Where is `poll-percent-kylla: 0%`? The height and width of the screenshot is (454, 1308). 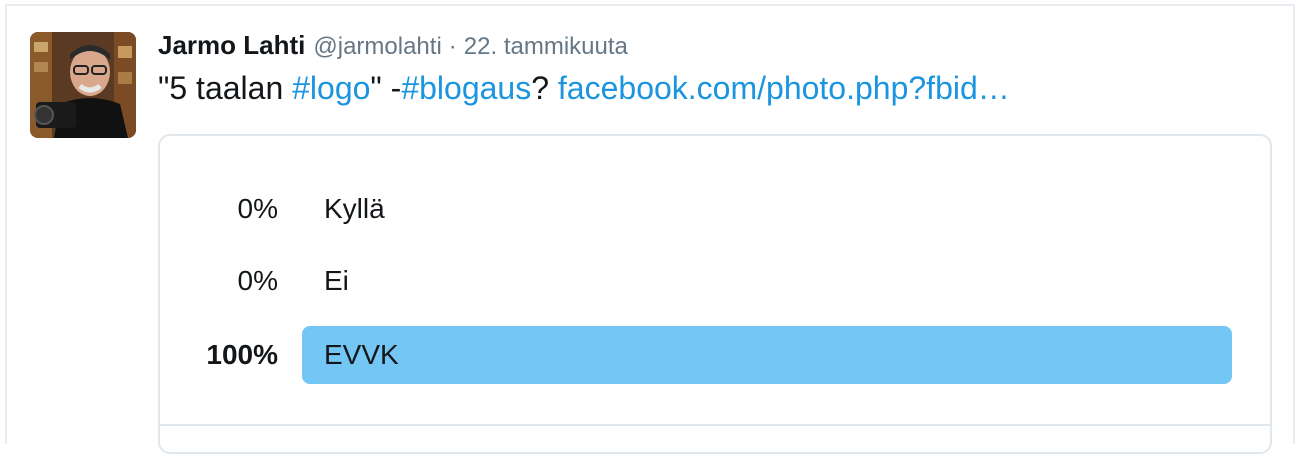
poll-percent-kylla: 0% is located at coordinates (257, 208).